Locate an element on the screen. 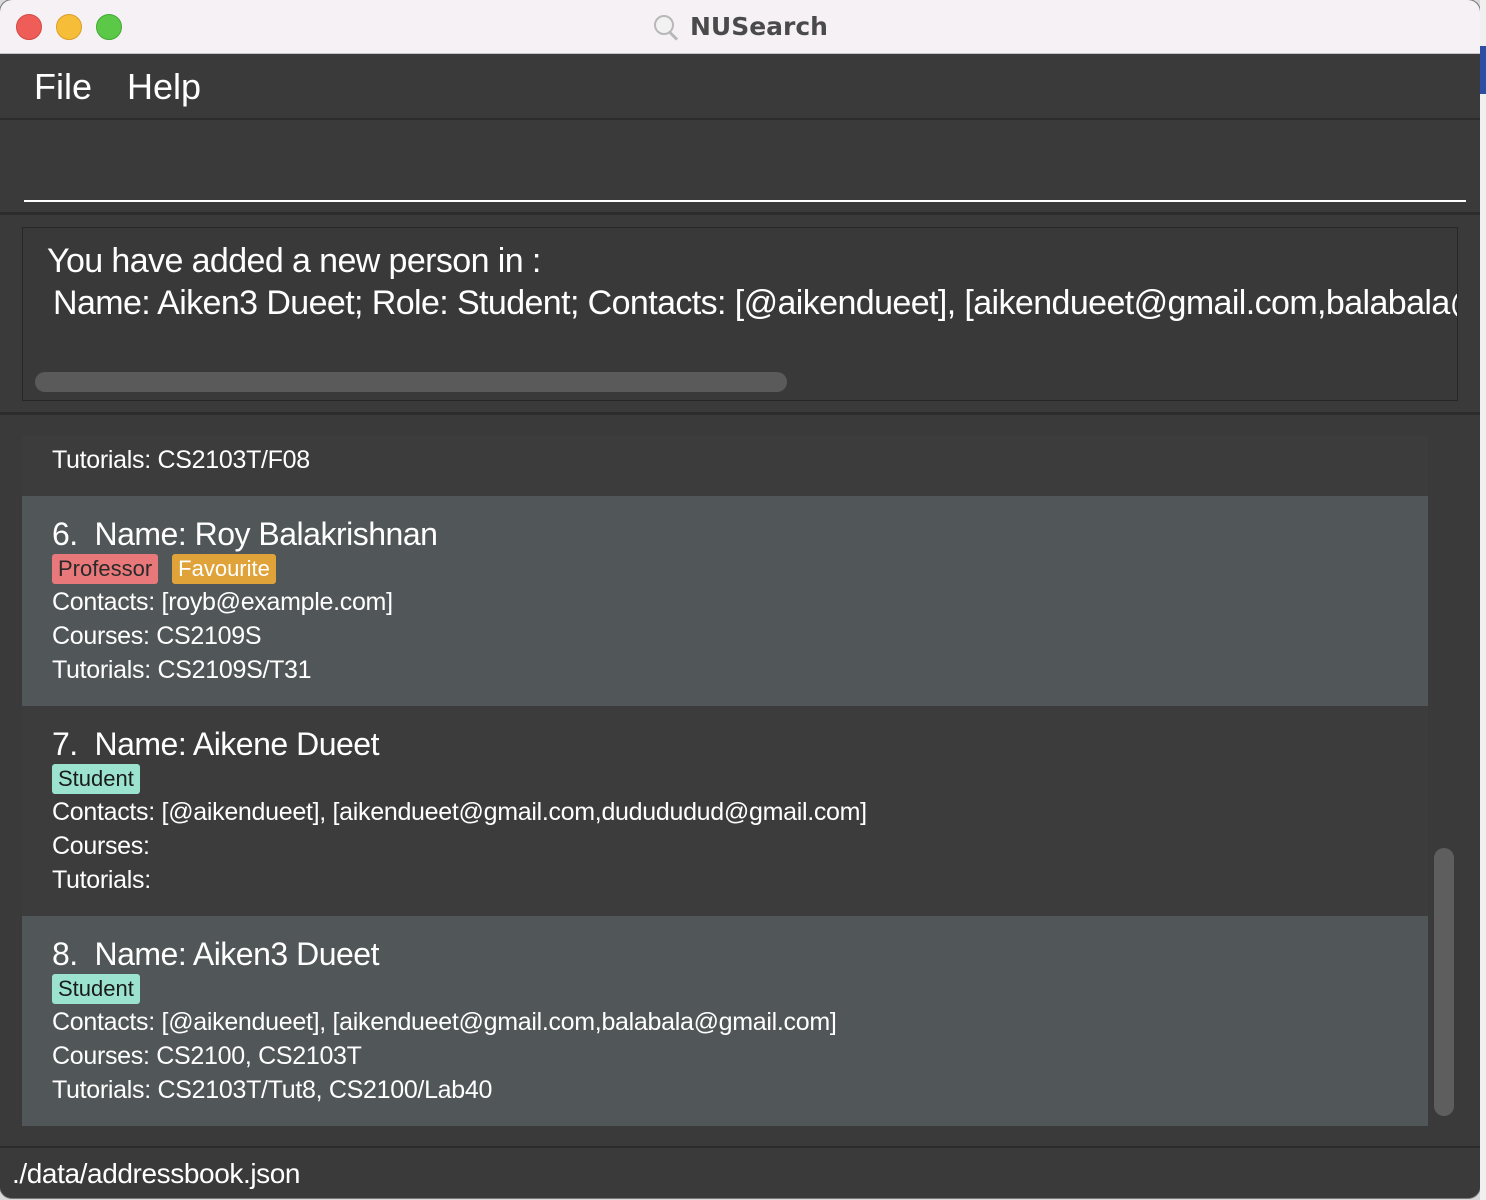 This screenshot has width=1486, height=1200. person-name-text: Name: Roy Balakrishnan is located at coordinates (266, 534).